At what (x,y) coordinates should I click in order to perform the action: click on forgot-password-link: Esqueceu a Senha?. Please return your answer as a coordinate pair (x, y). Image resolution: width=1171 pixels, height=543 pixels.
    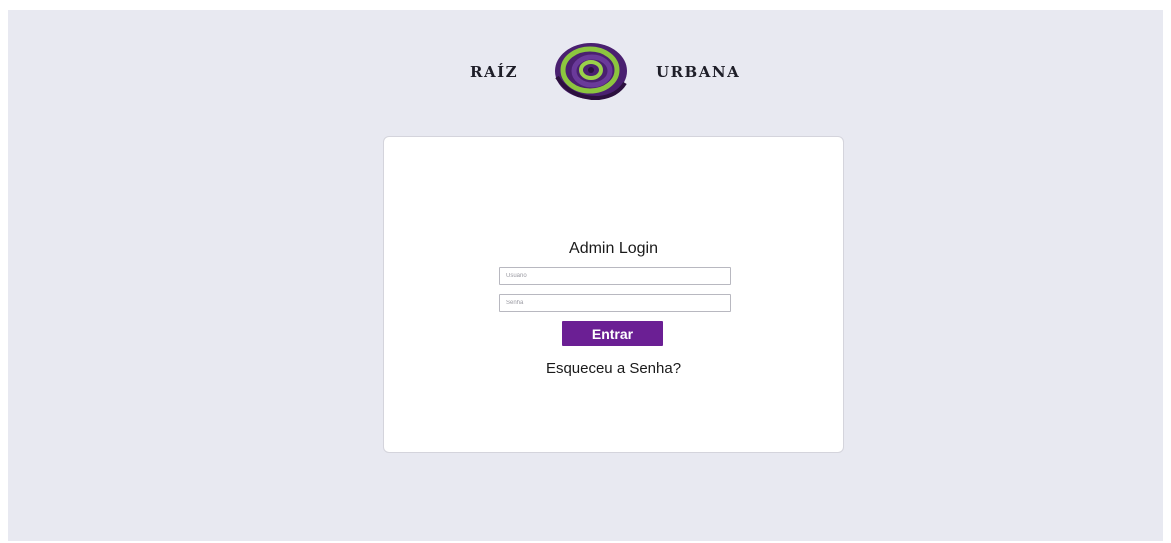
    Looking at the image, I should click on (613, 368).